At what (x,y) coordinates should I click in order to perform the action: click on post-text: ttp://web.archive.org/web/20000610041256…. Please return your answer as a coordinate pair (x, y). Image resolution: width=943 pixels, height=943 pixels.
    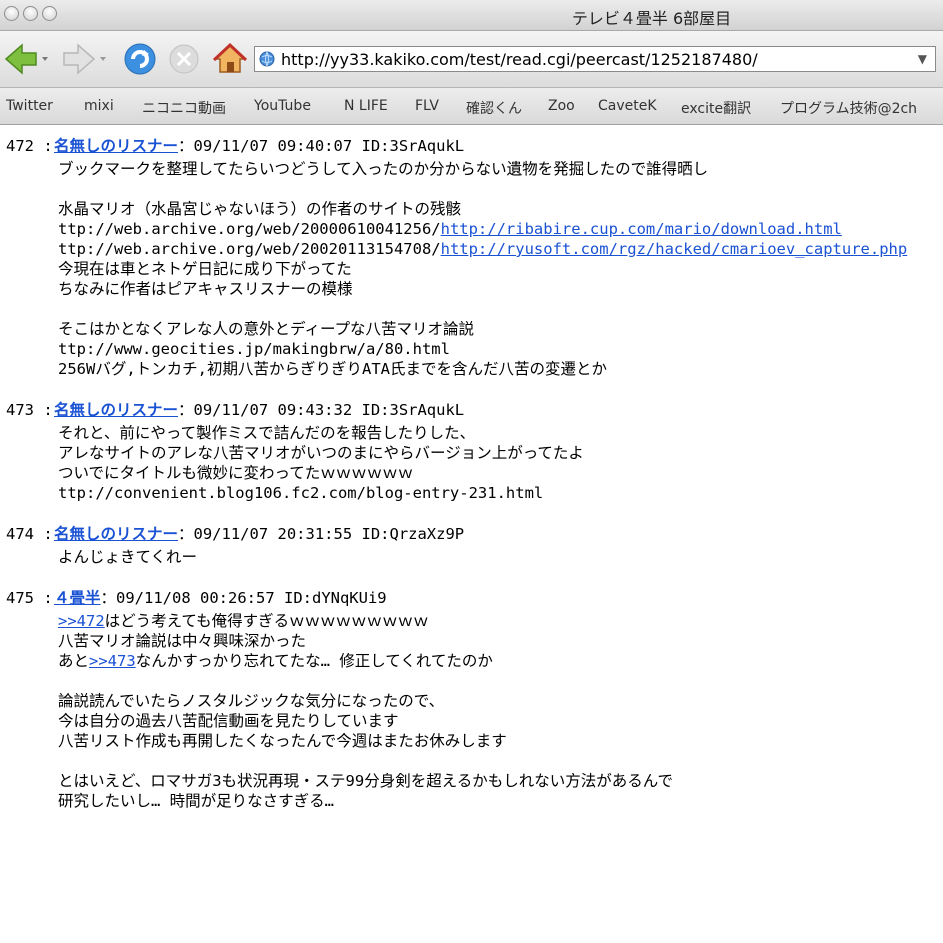
    Looking at the image, I should click on (249, 229).